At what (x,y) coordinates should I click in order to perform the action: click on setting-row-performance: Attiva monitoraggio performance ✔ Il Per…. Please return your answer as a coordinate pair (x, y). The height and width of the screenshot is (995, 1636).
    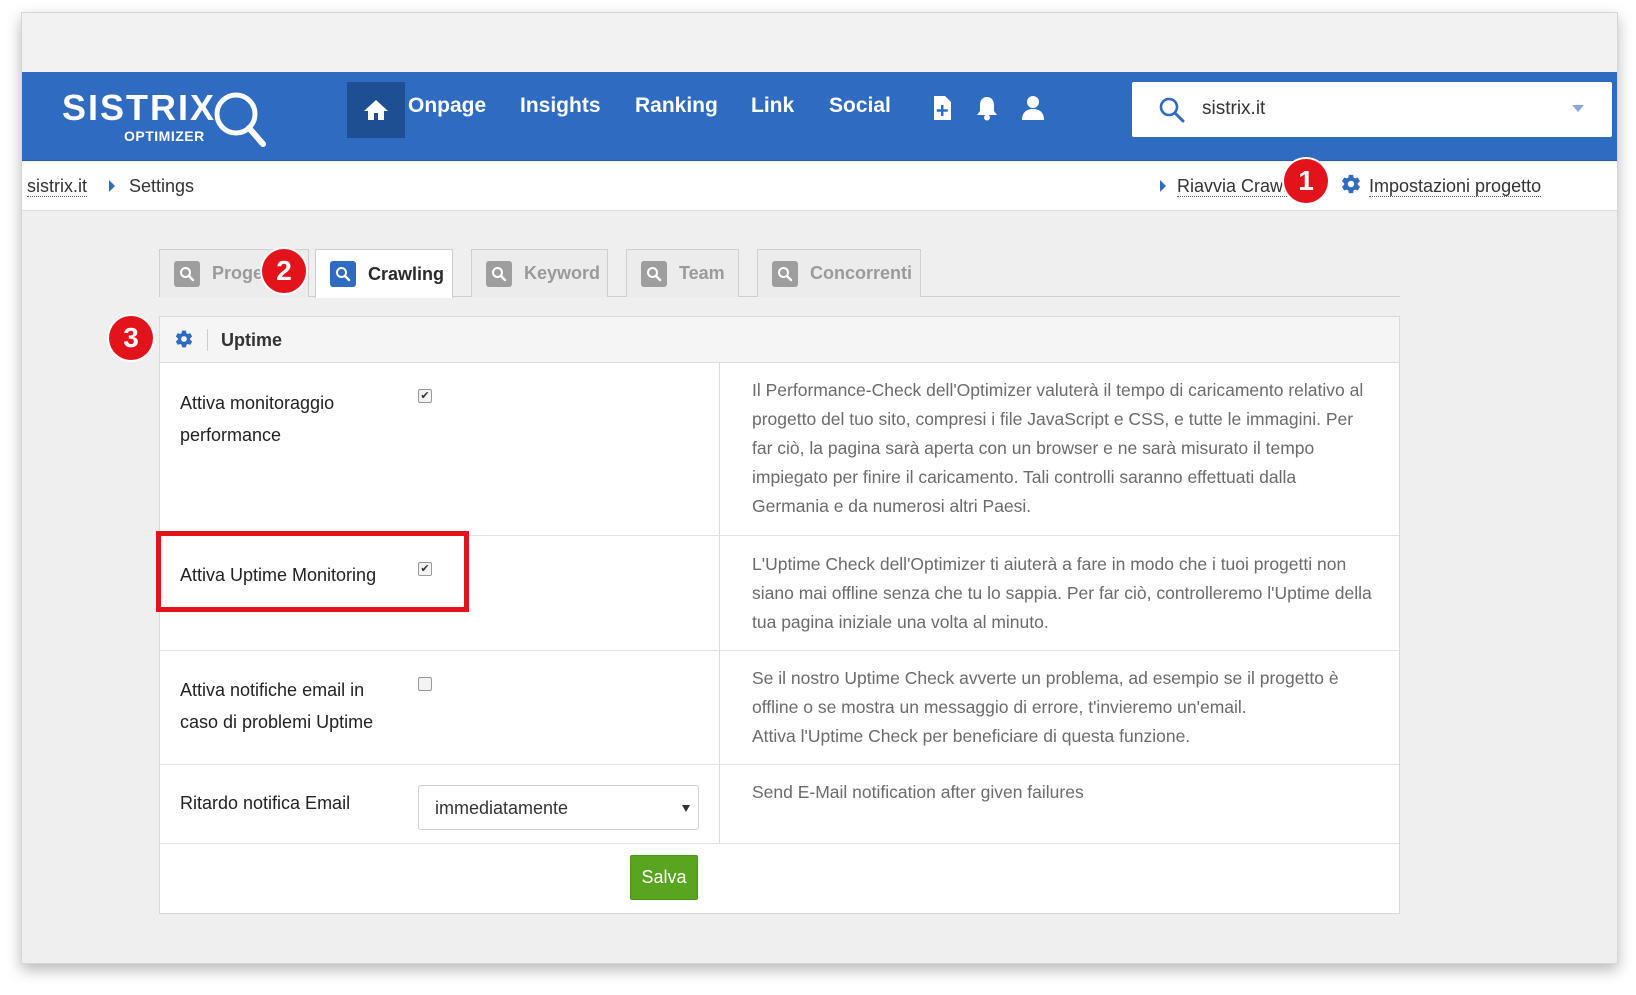
    Looking at the image, I should click on (779, 449).